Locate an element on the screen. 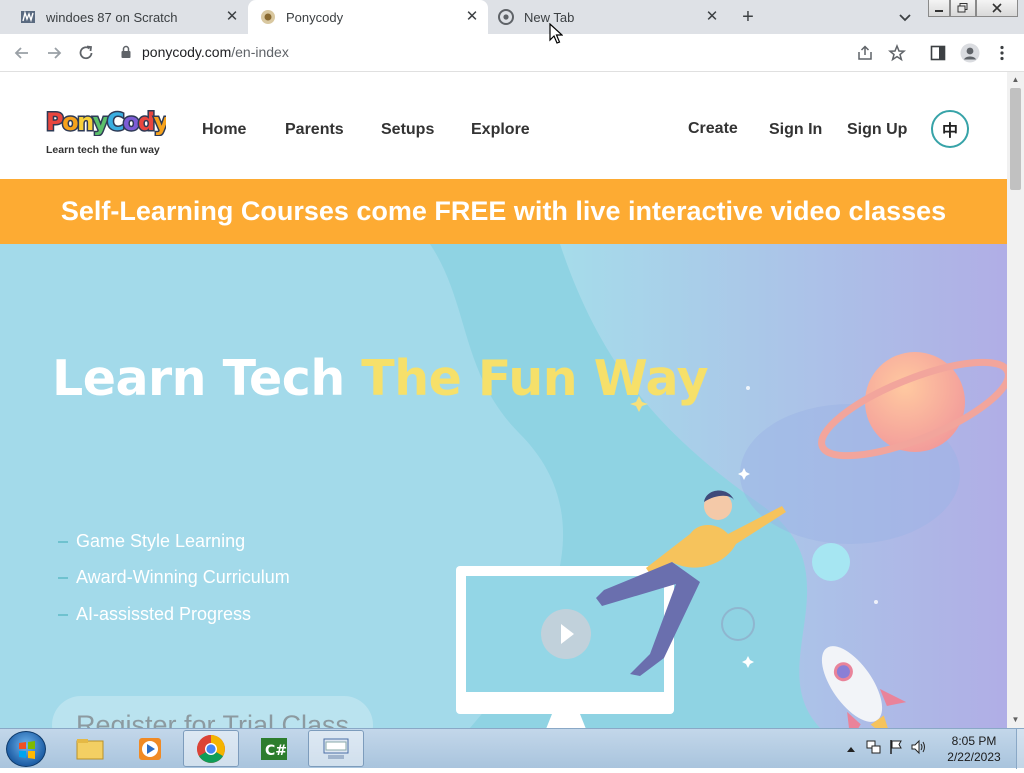 This screenshot has width=1024, height=773. feature-text: Award-Winning Curriculum is located at coordinates (183, 577).